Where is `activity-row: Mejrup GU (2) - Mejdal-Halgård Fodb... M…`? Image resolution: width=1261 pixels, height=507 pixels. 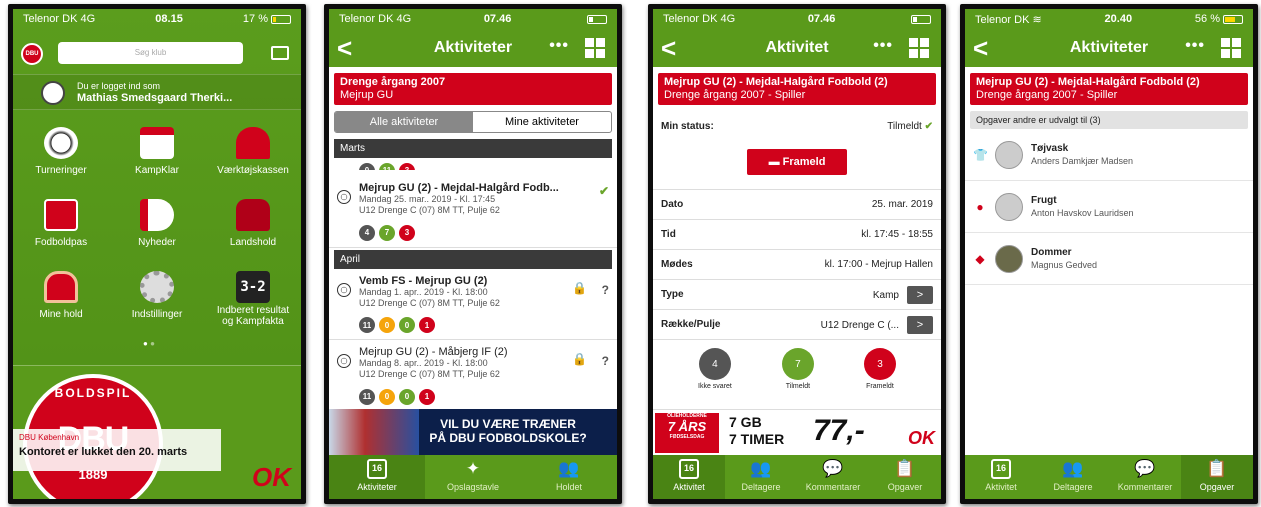
activity-row: Mejrup GU (2) - Mejdal-Halgård Fodb... M… is located at coordinates (473, 209).